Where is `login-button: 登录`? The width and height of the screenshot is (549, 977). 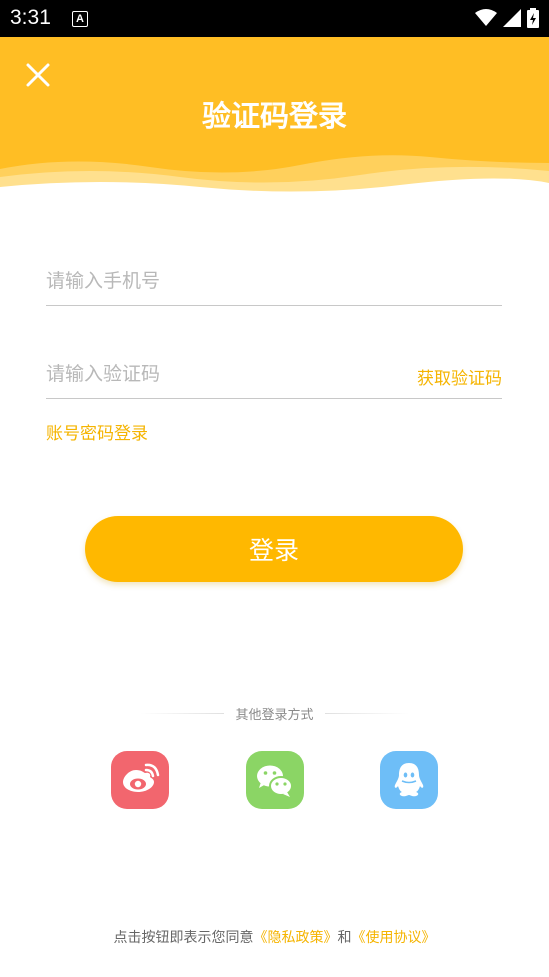 login-button: 登录 is located at coordinates (274, 549).